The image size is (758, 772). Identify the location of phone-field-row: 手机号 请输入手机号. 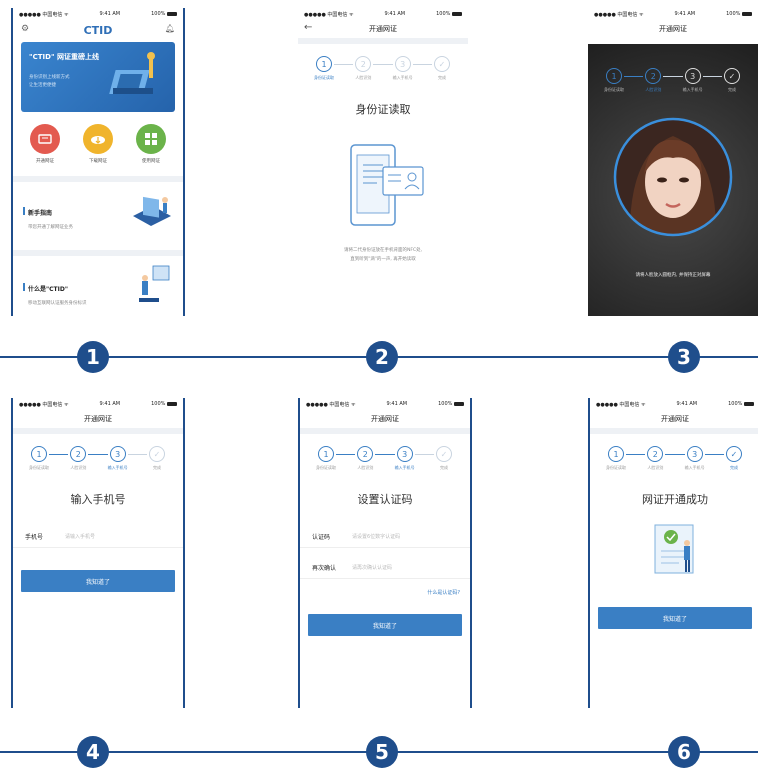
(98, 536).